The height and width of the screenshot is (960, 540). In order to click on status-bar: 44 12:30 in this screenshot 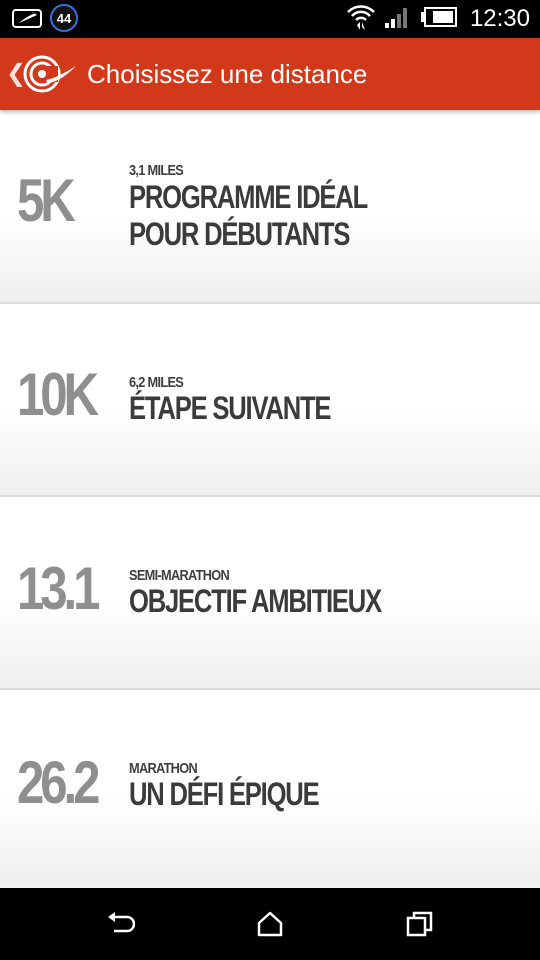, I will do `click(270, 19)`.